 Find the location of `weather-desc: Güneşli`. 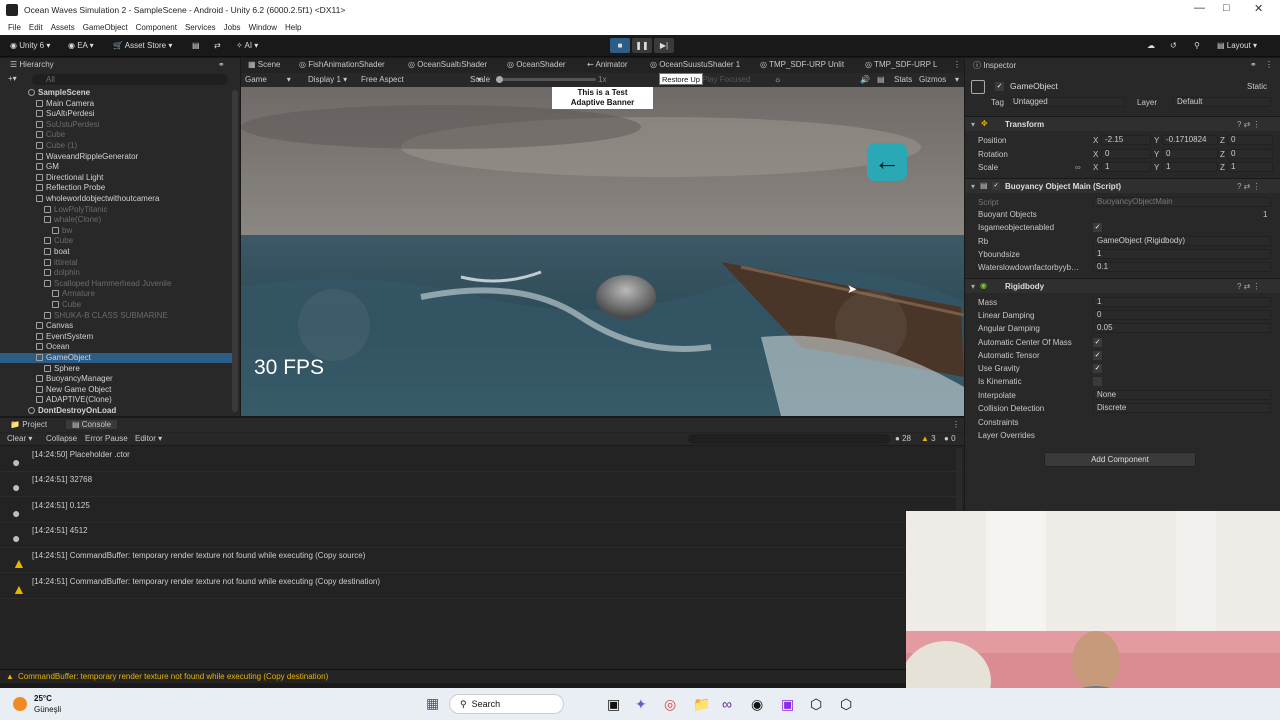

weather-desc: Güneşli is located at coordinates (47, 709).